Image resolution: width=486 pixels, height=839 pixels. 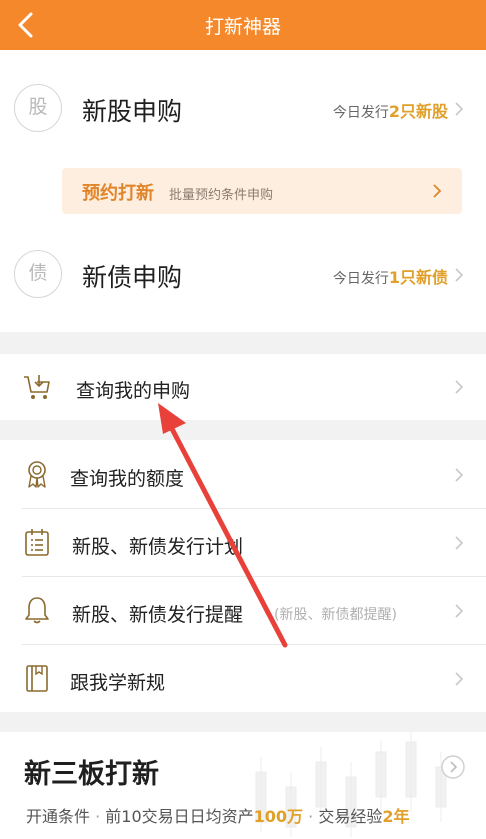 I want to click on page-title: 打新神器, so click(x=242, y=27).